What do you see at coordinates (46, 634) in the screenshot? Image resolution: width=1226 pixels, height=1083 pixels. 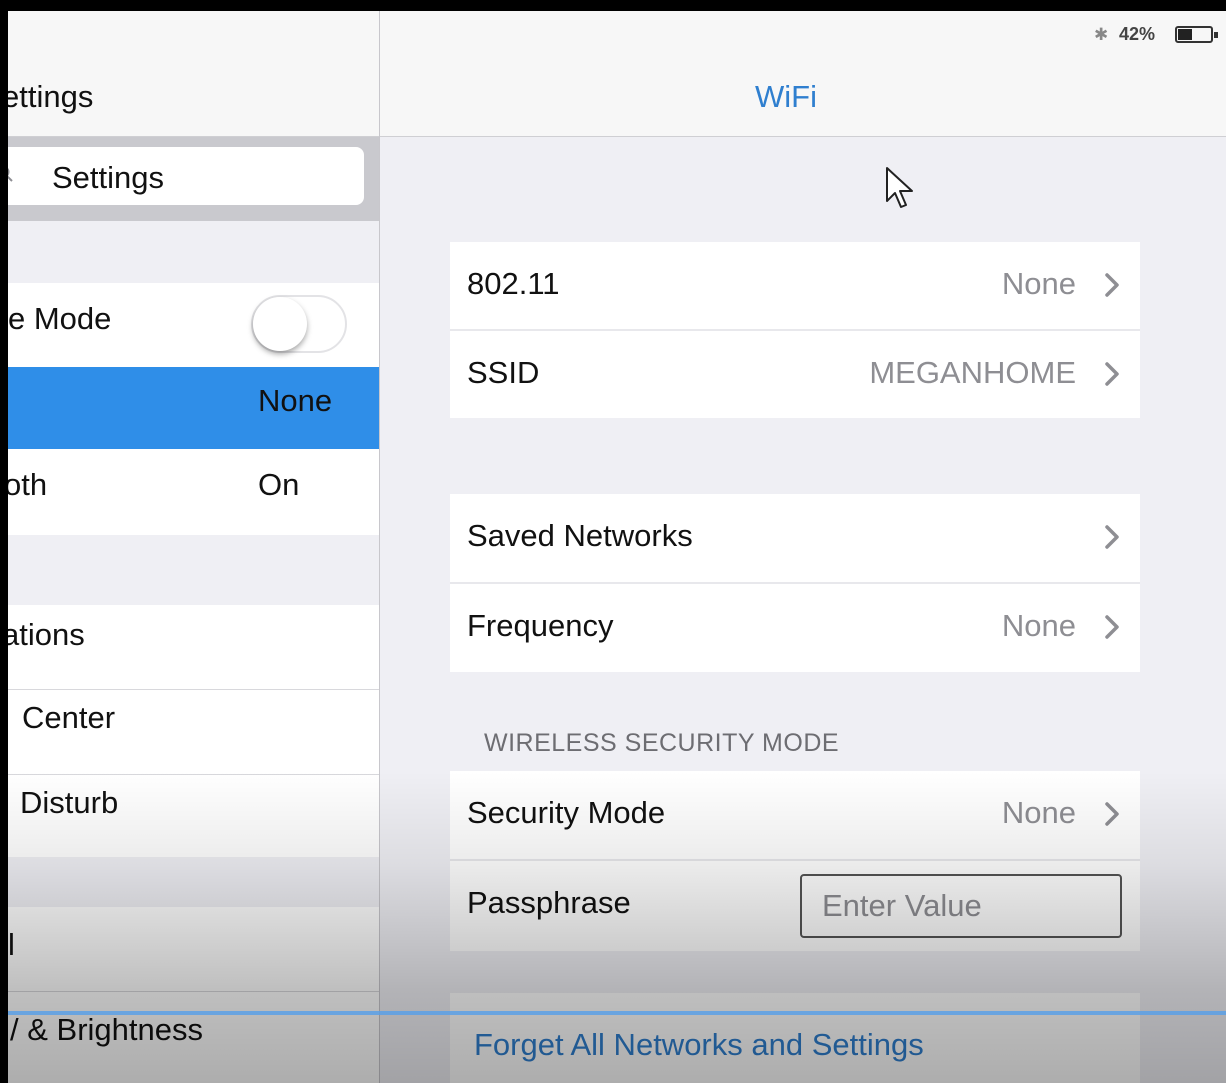 I see `sidebar-item-label: ations` at bounding box center [46, 634].